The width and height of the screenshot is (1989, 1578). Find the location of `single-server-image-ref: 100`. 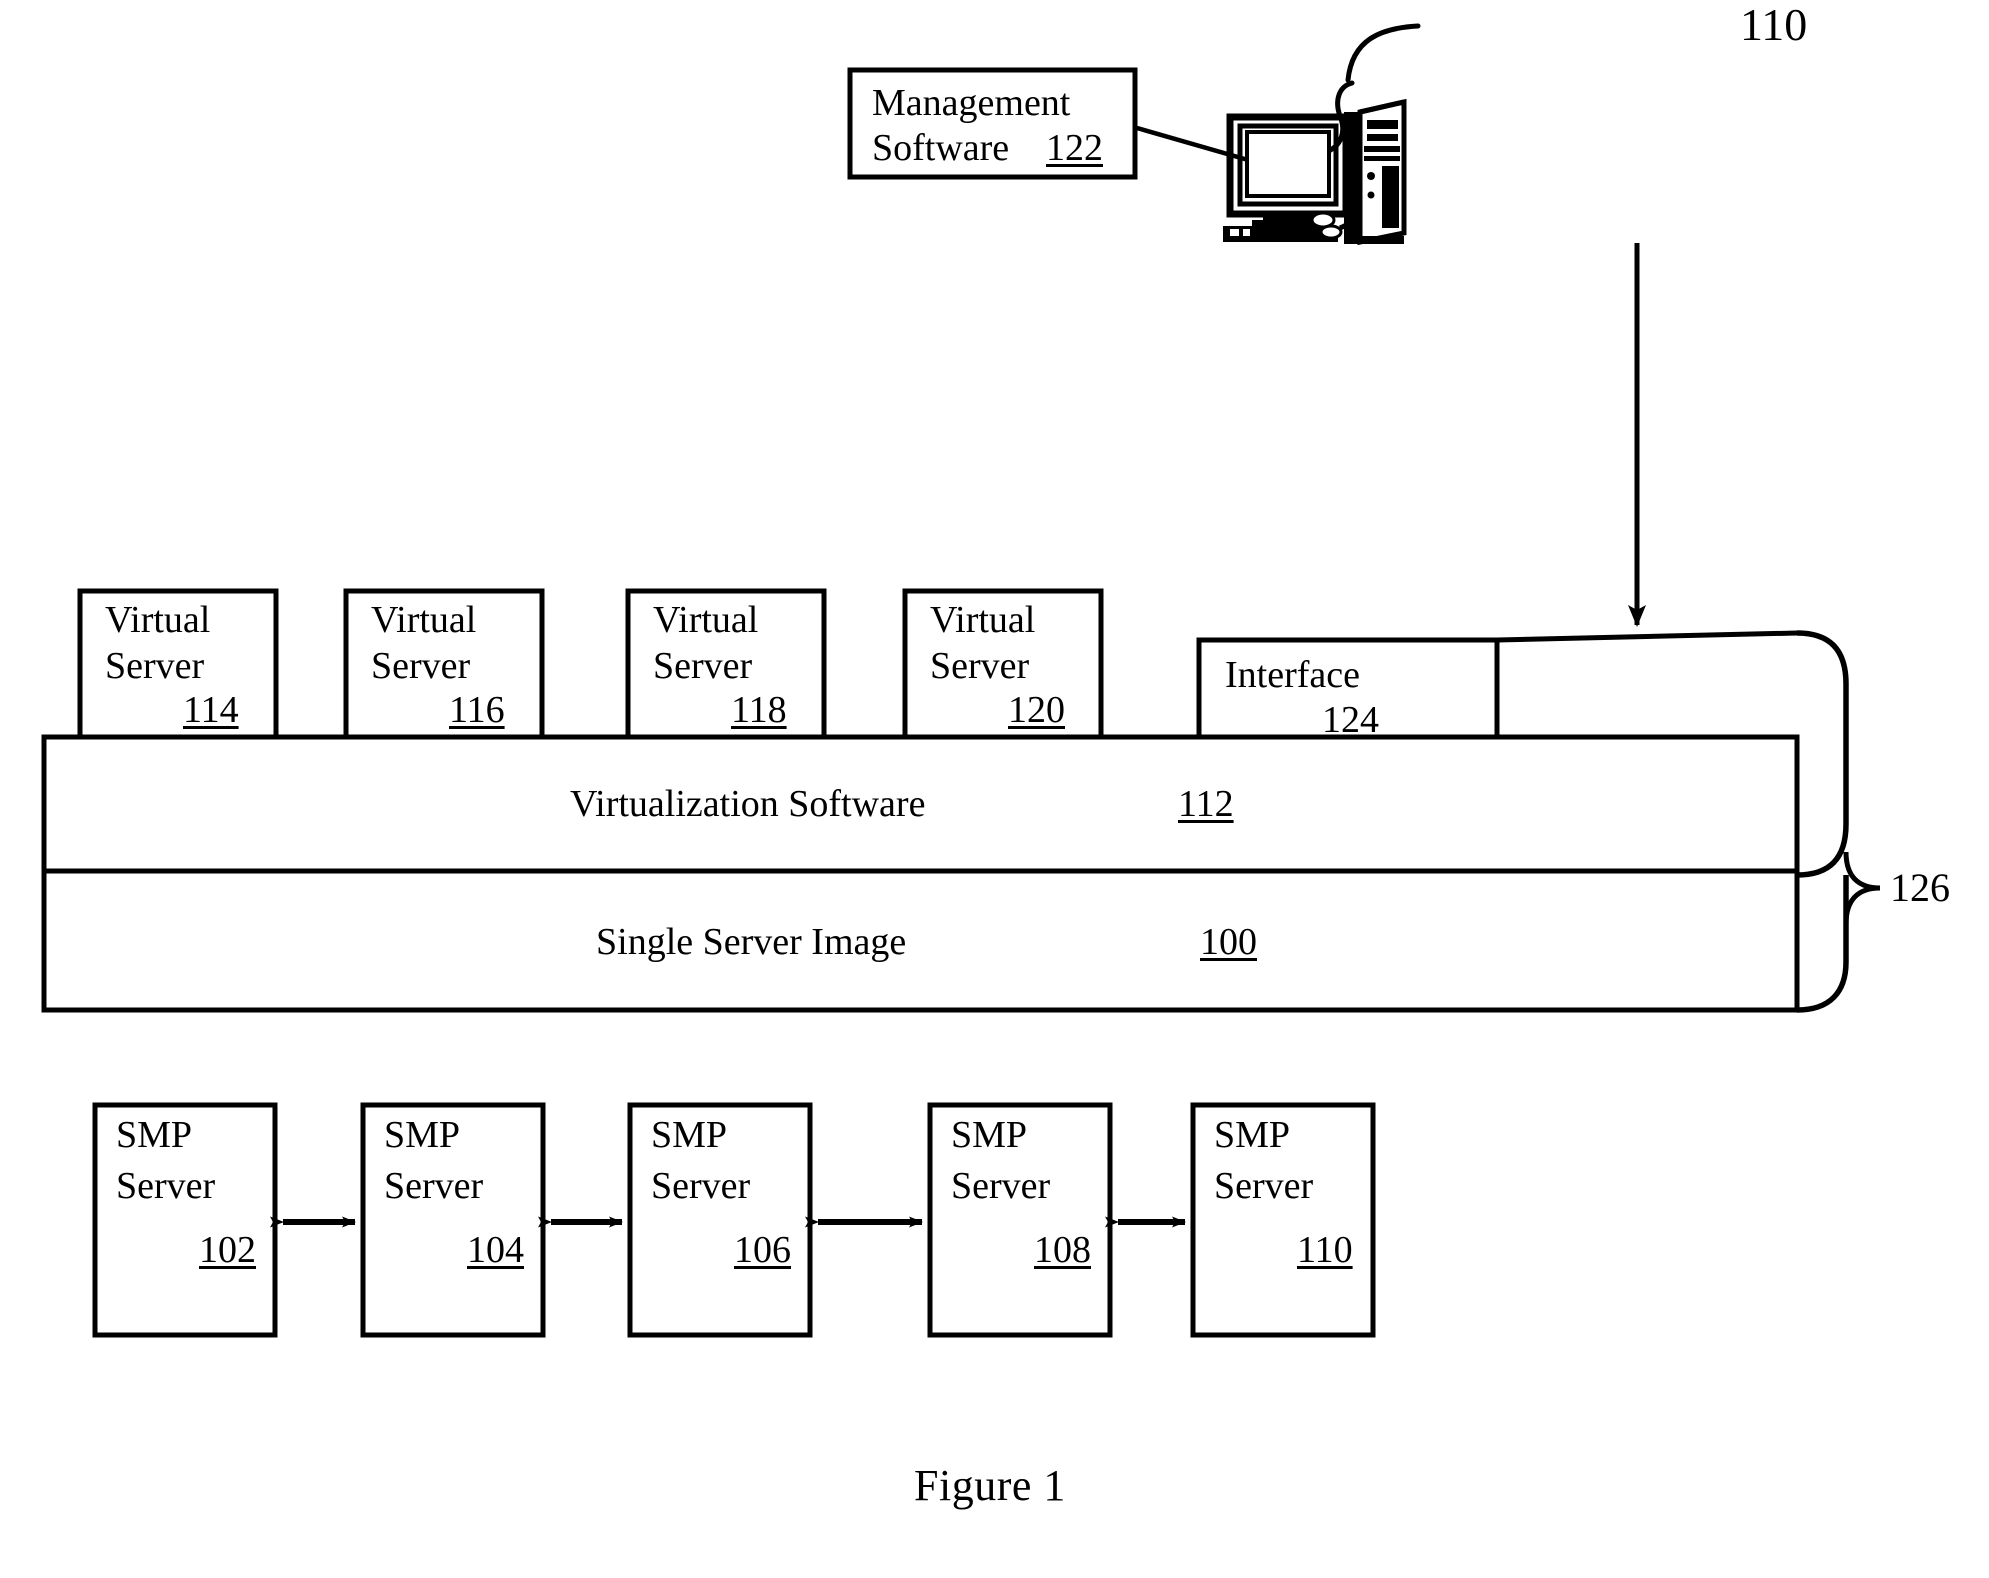

single-server-image-ref: 100 is located at coordinates (1228, 942).